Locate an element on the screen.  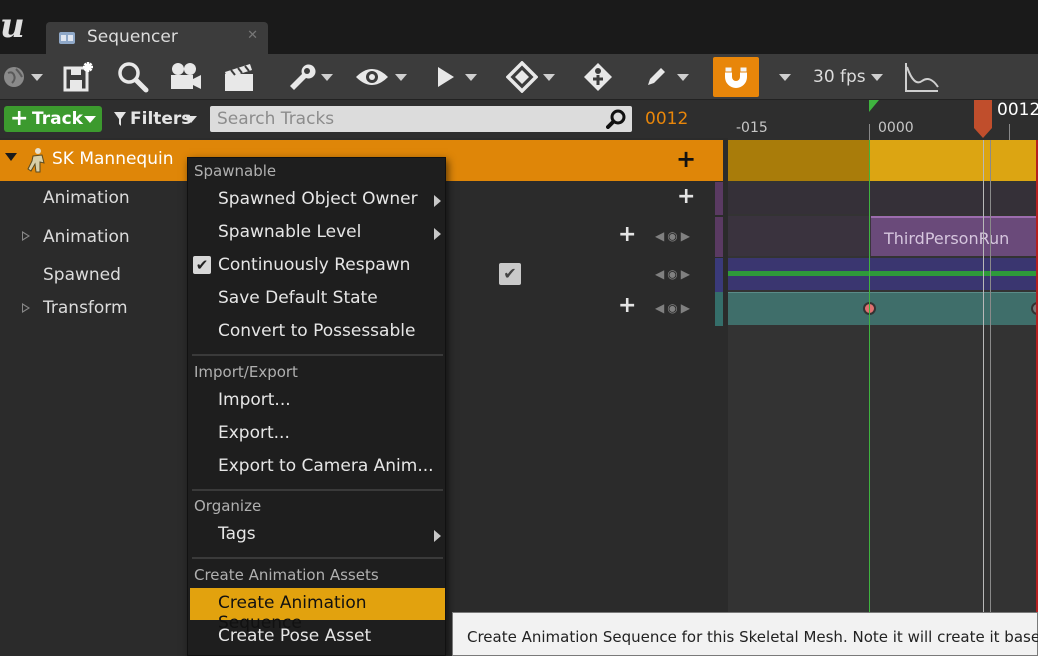
spawned-checkbox: ✔ is located at coordinates (510, 274).